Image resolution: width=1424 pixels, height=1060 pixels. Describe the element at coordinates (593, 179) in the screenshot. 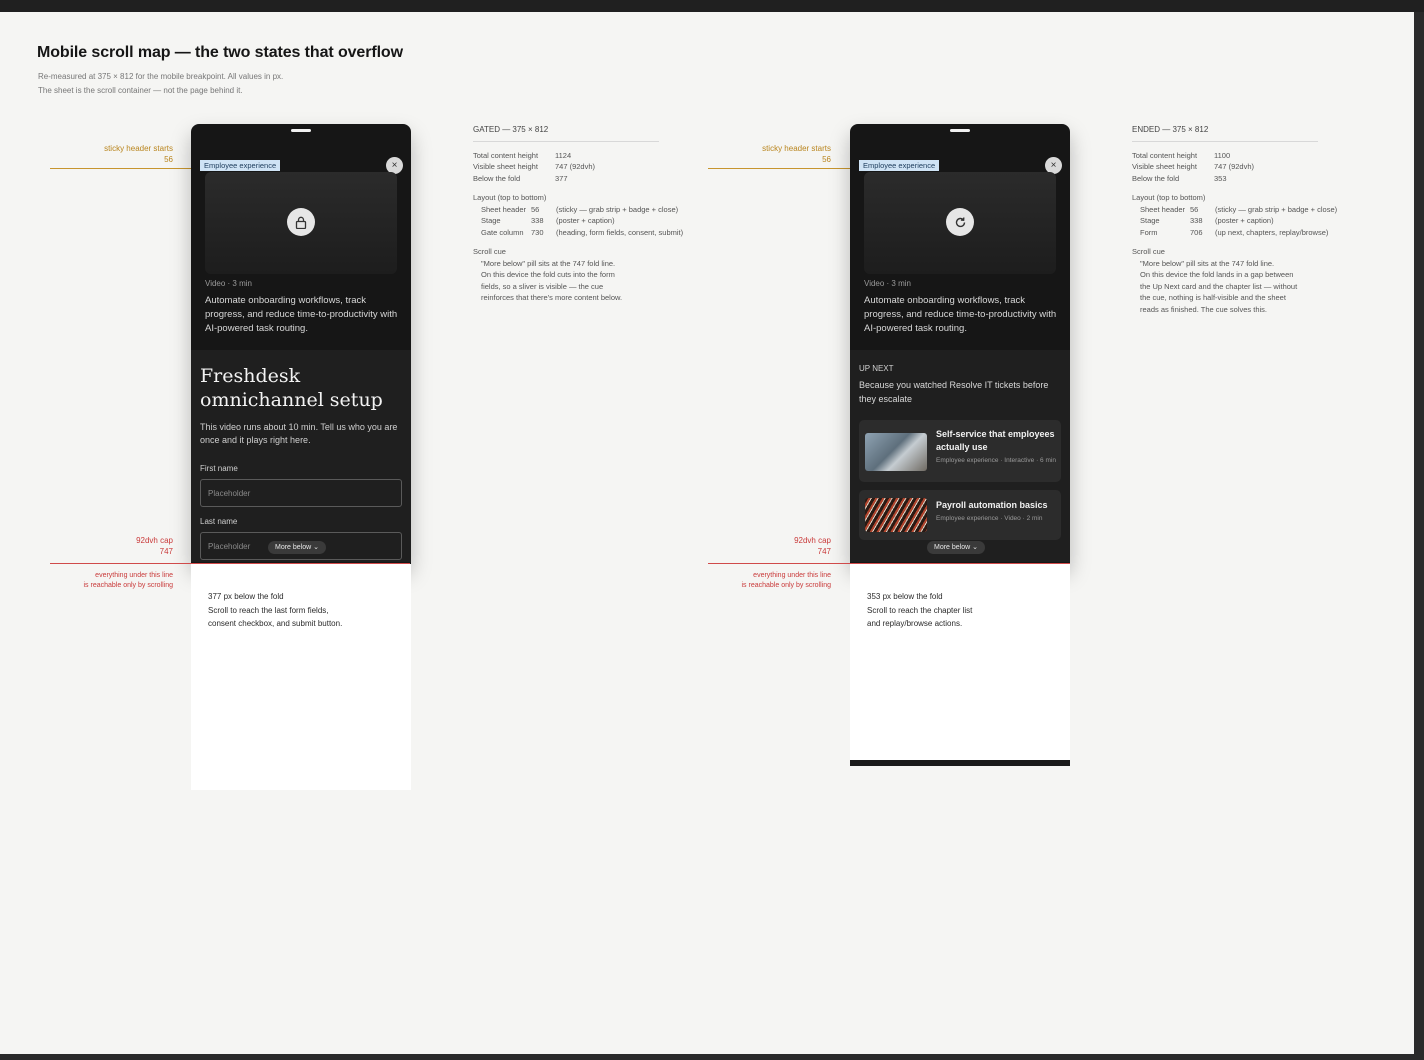

I see `spec-row: Below the fold 377` at that location.